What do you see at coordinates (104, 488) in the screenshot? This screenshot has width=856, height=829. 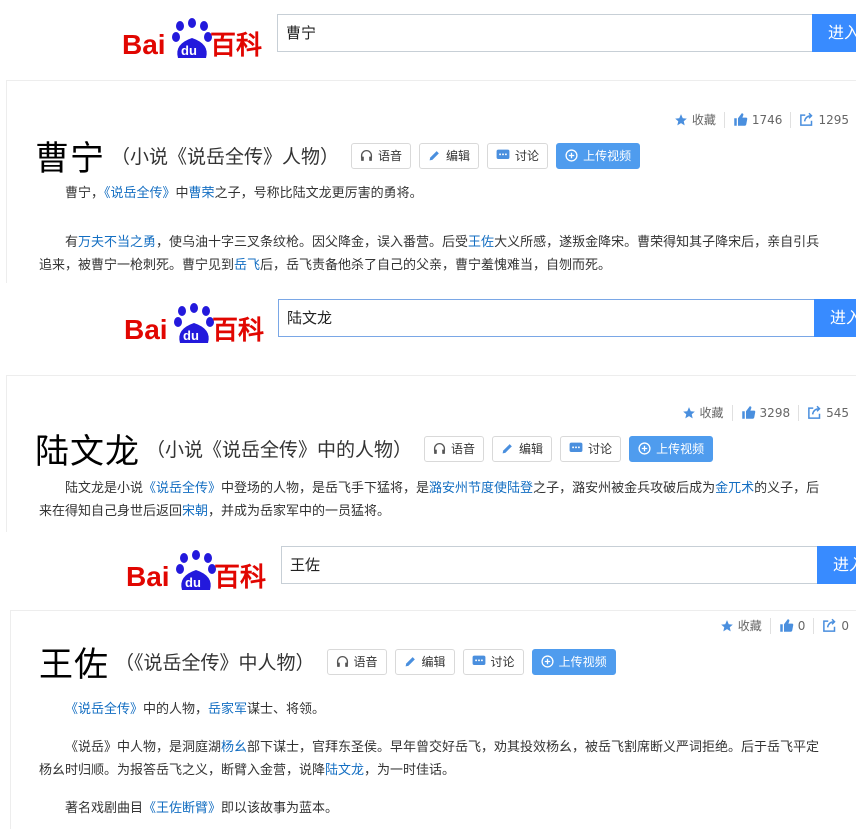 I see `paragraph-text: 陆文龙是小说` at bounding box center [104, 488].